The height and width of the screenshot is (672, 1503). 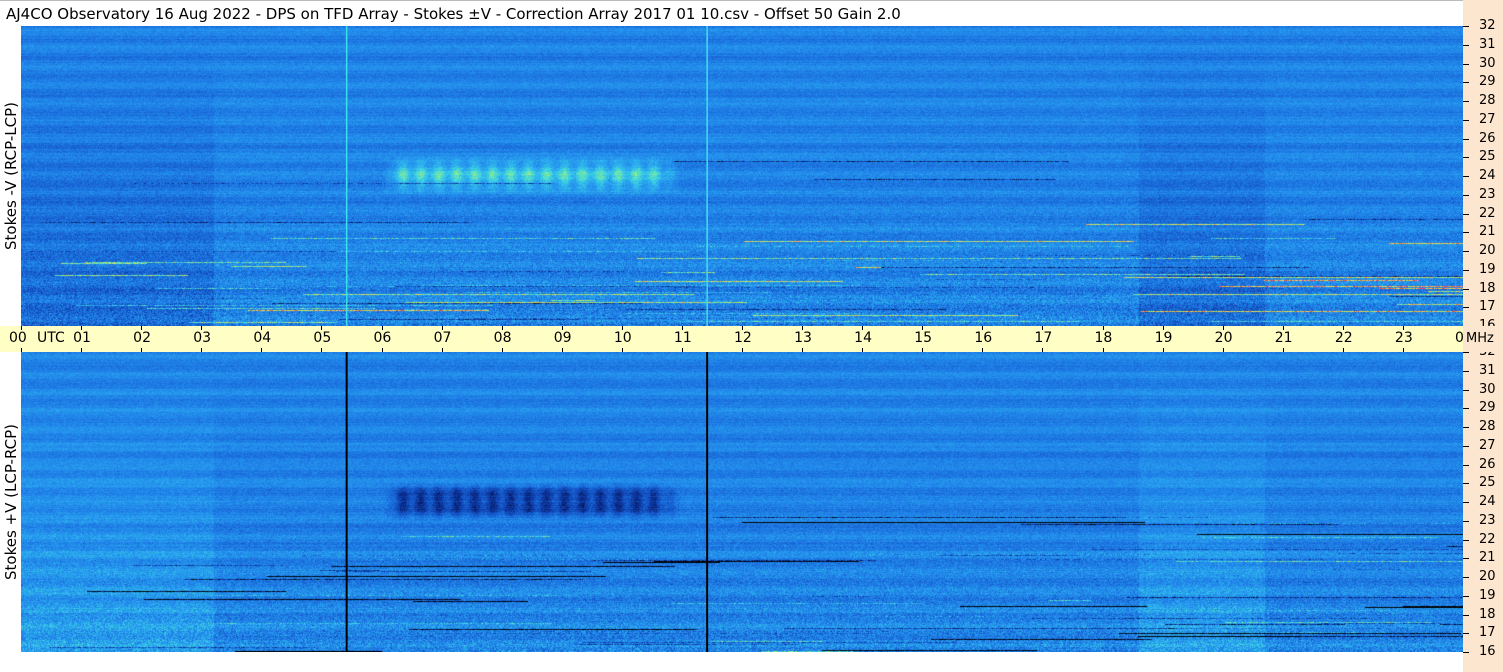 I want to click on freq-tick-label: 16, so click(x=1487, y=651).